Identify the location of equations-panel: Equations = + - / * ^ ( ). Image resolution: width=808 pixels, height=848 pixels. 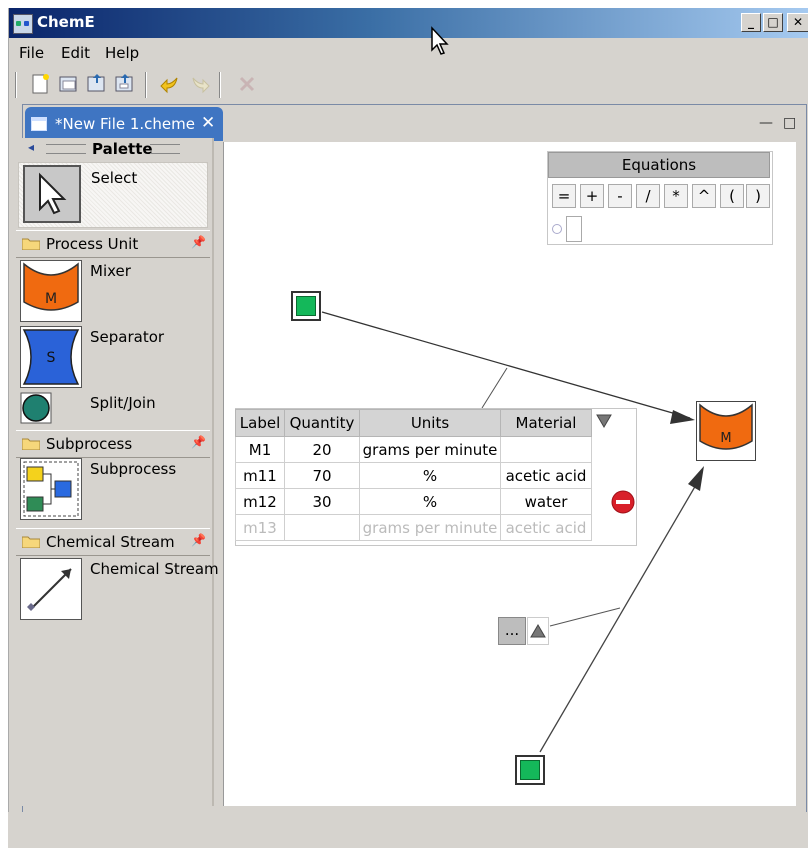
(660, 198).